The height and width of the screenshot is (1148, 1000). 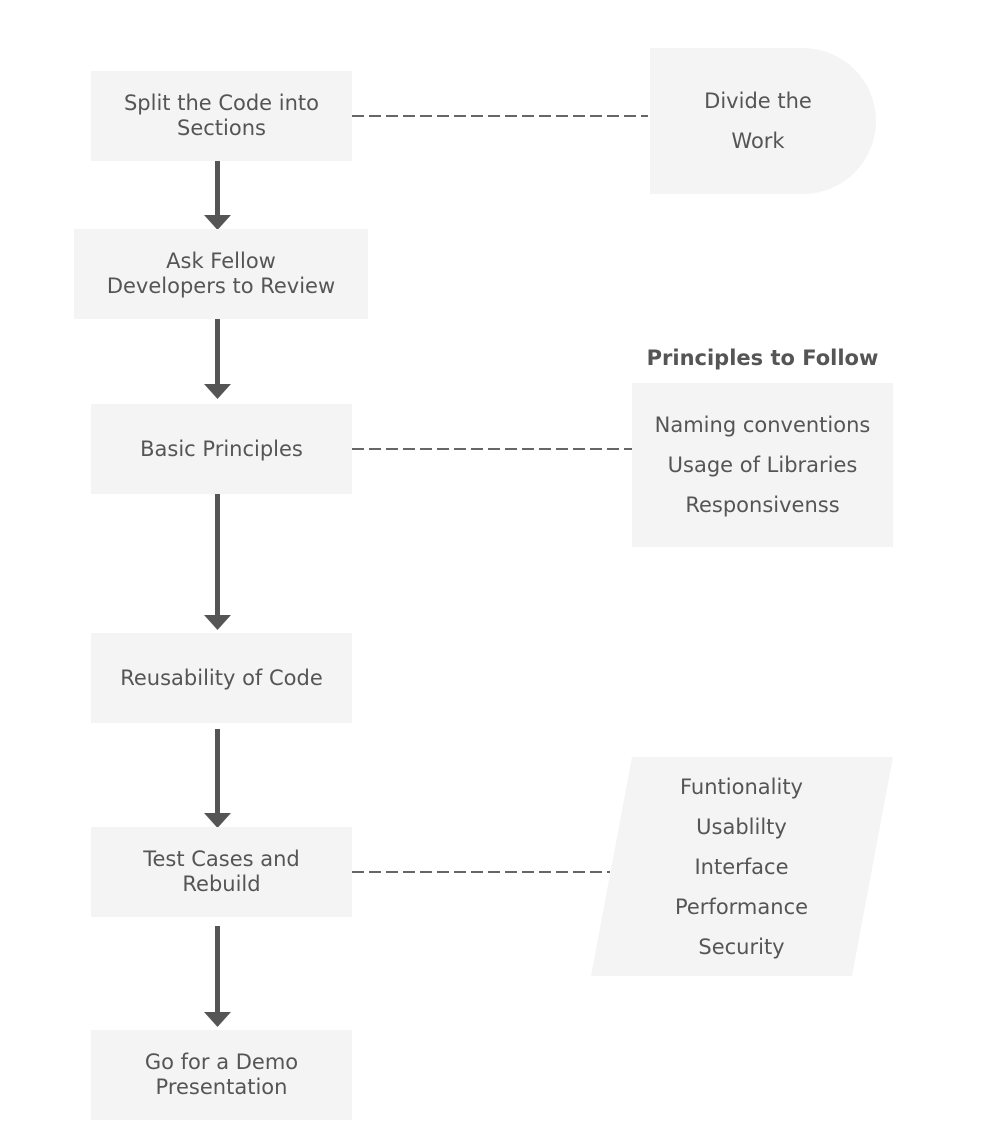 I want to click on flow-node-split-code: Split the Code into Sections, so click(x=221, y=116).